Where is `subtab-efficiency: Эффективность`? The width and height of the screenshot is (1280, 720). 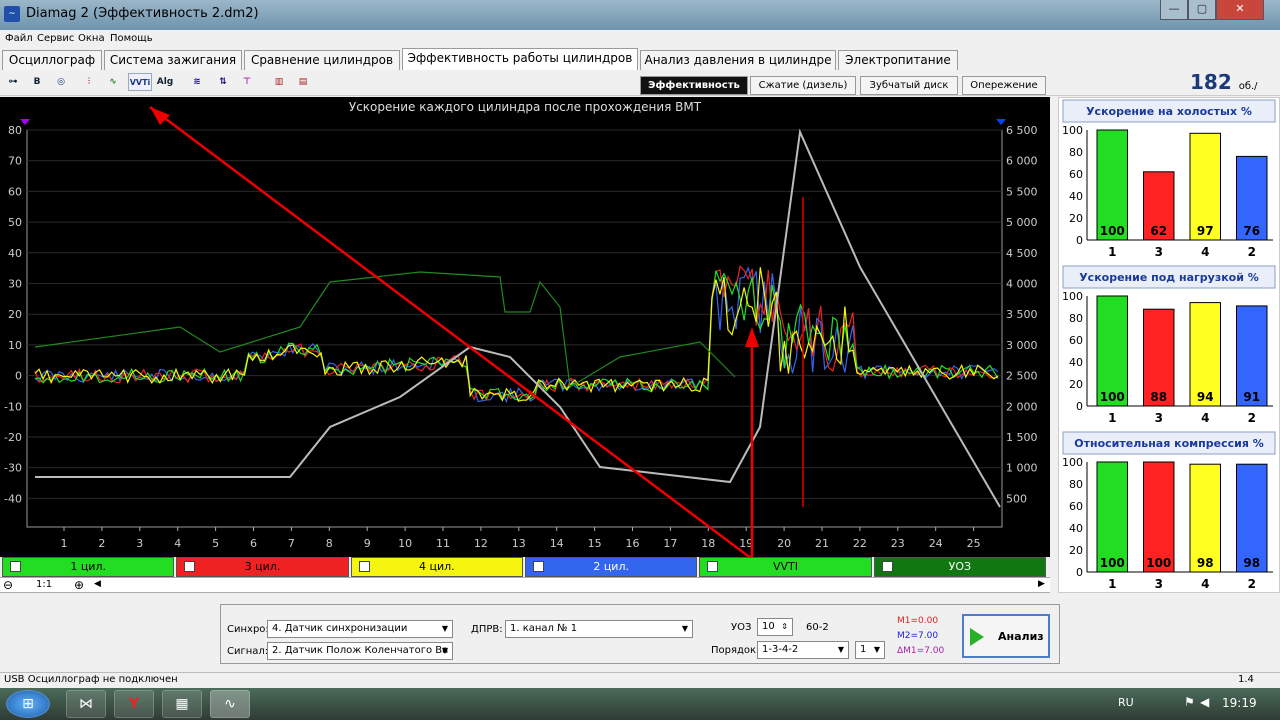
subtab-efficiency: Эффективность is located at coordinates (694, 85).